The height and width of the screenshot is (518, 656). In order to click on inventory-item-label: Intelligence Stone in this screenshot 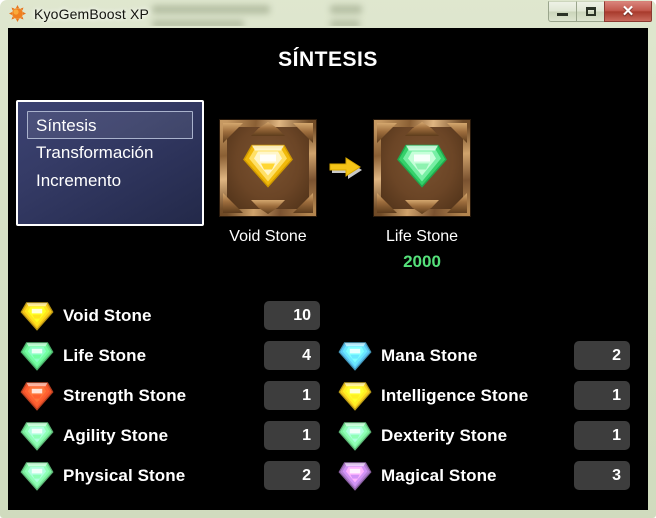, I will do `click(455, 395)`.